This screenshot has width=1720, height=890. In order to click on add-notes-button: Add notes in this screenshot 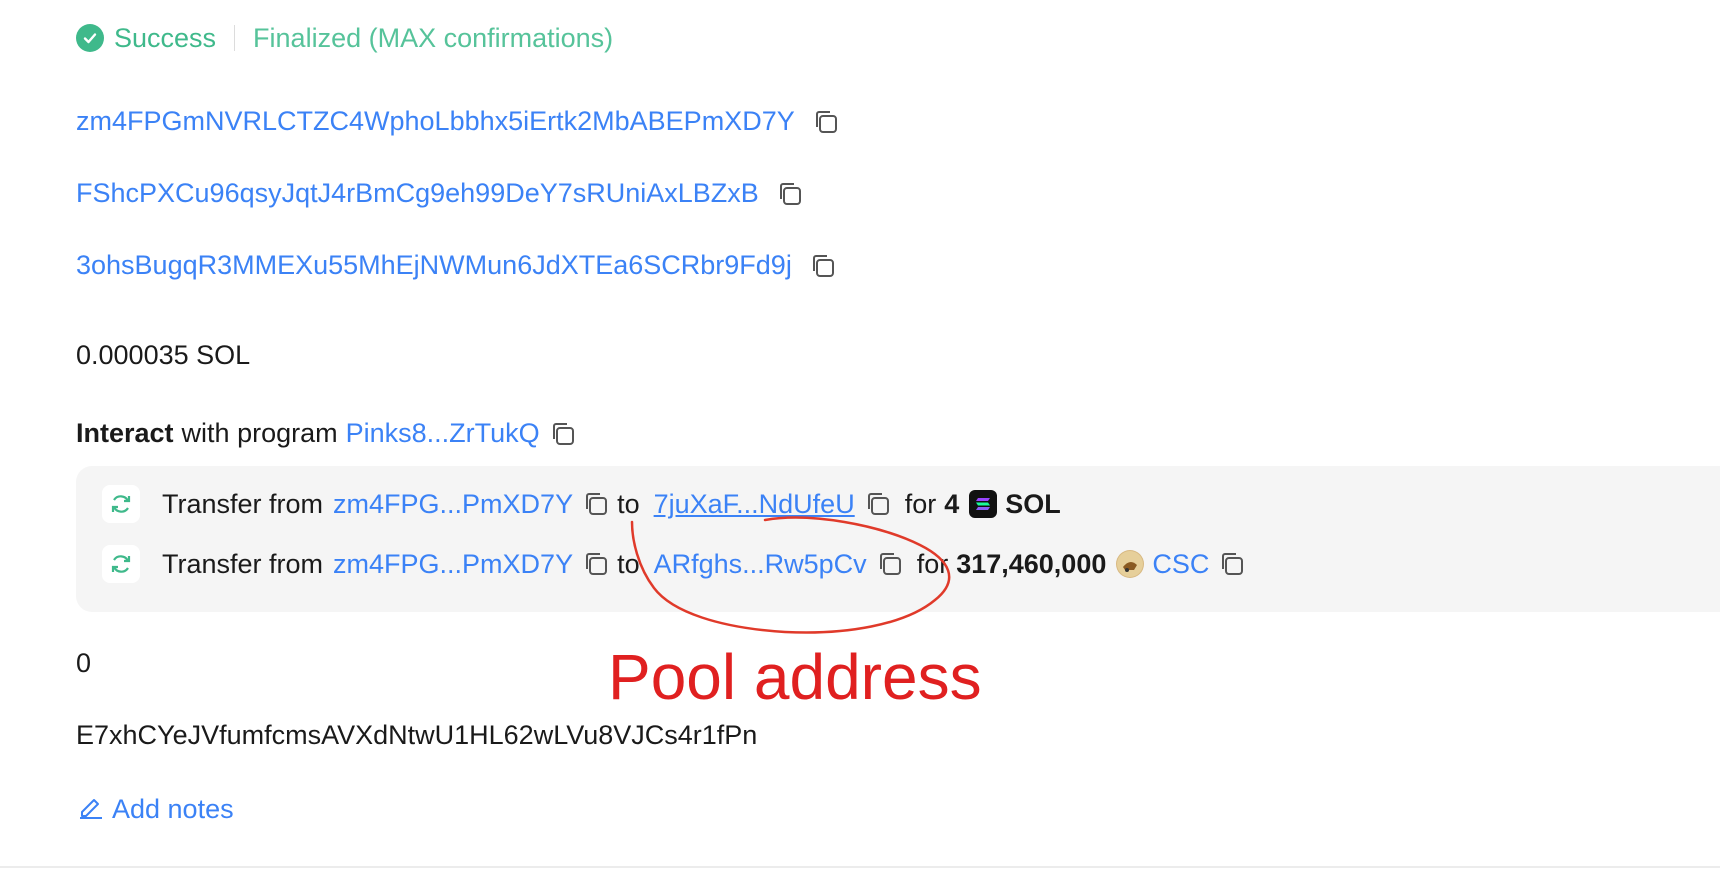, I will do `click(155, 809)`.